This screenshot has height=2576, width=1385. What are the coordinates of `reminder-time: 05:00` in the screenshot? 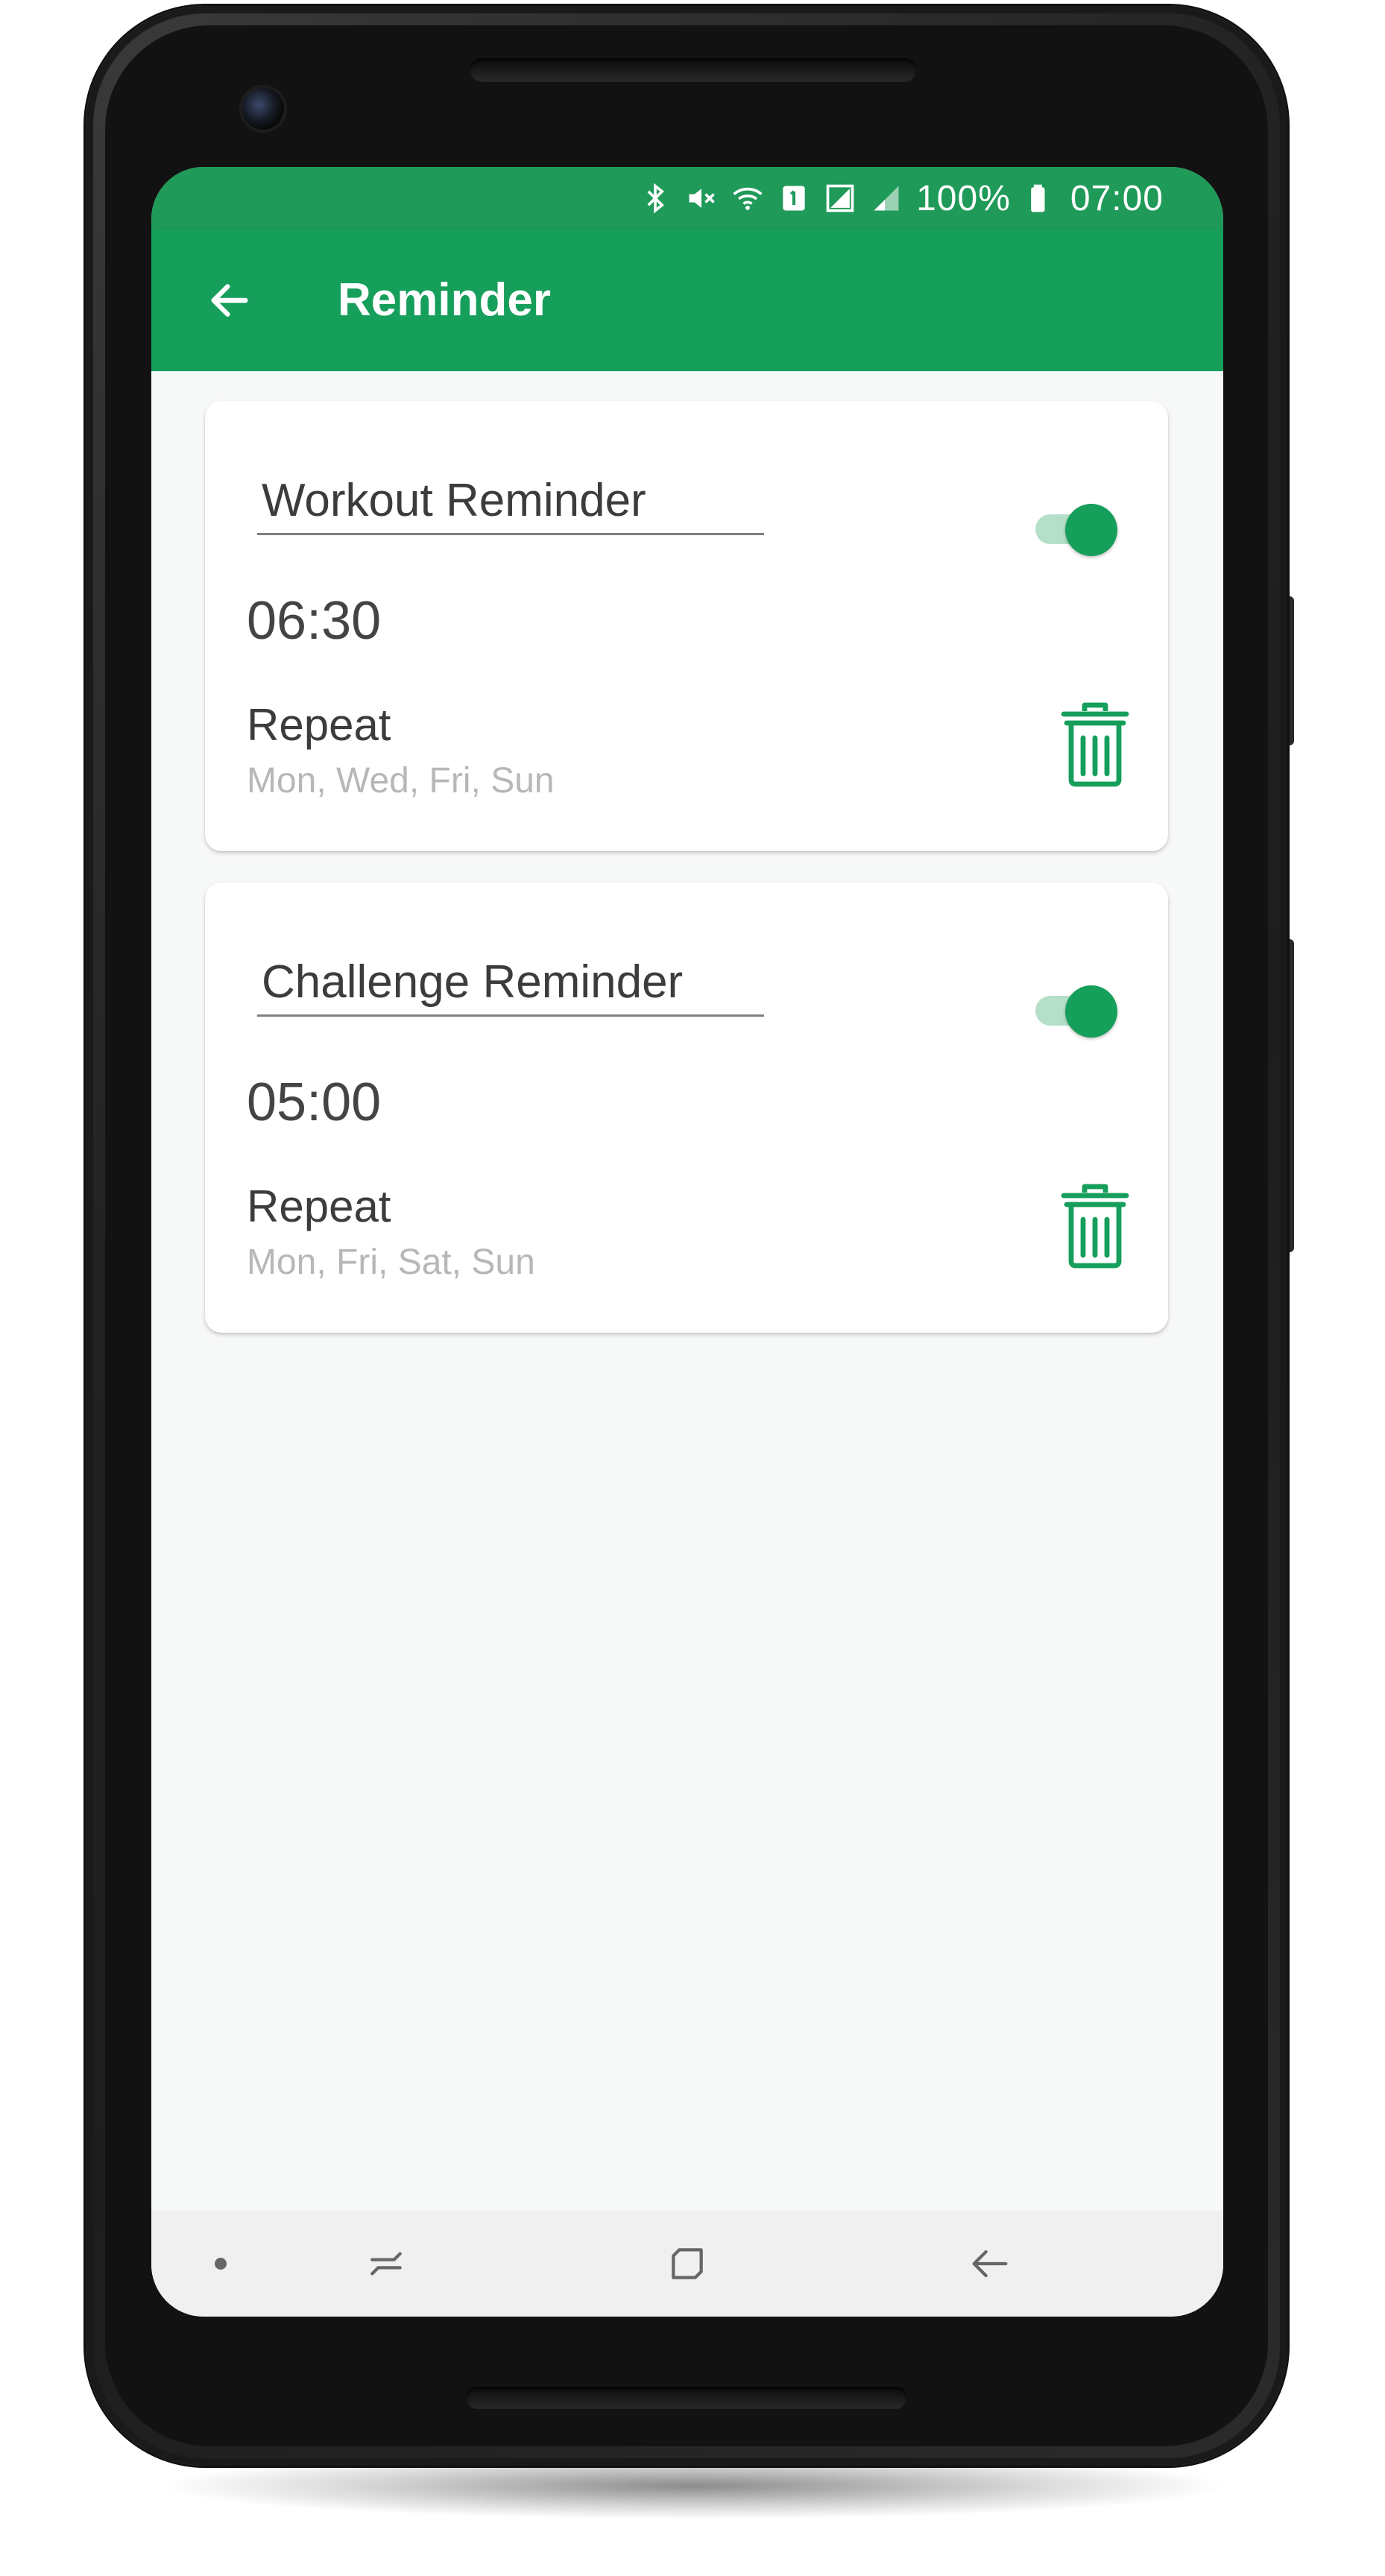 It's located at (314, 1102).